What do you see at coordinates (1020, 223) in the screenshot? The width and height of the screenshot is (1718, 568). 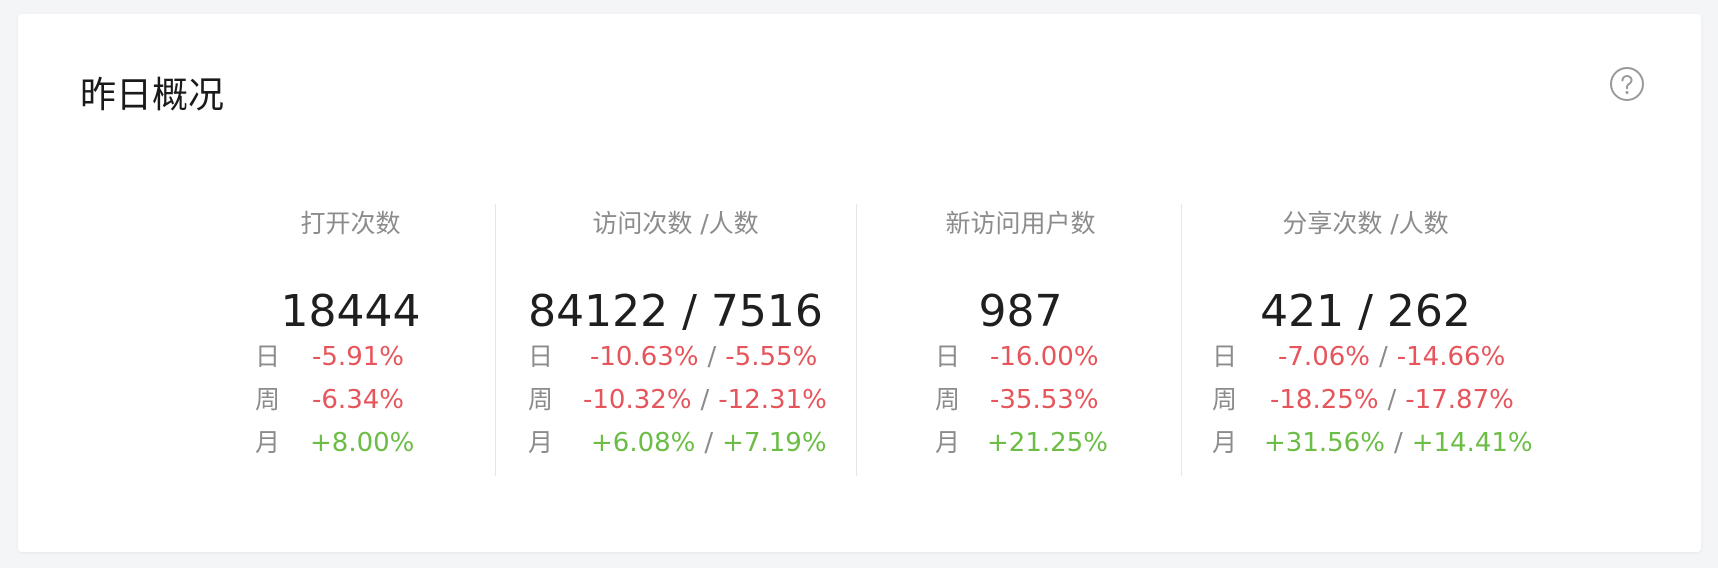 I see `metric-label: 新访问用户数` at bounding box center [1020, 223].